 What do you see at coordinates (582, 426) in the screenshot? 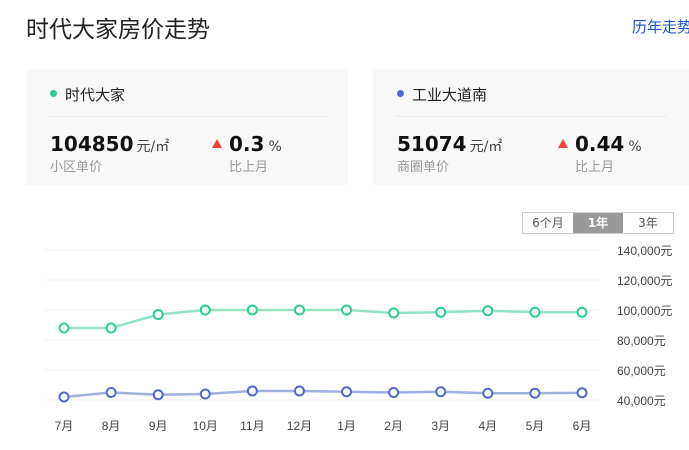
I see `x-tick-label: 6月` at bounding box center [582, 426].